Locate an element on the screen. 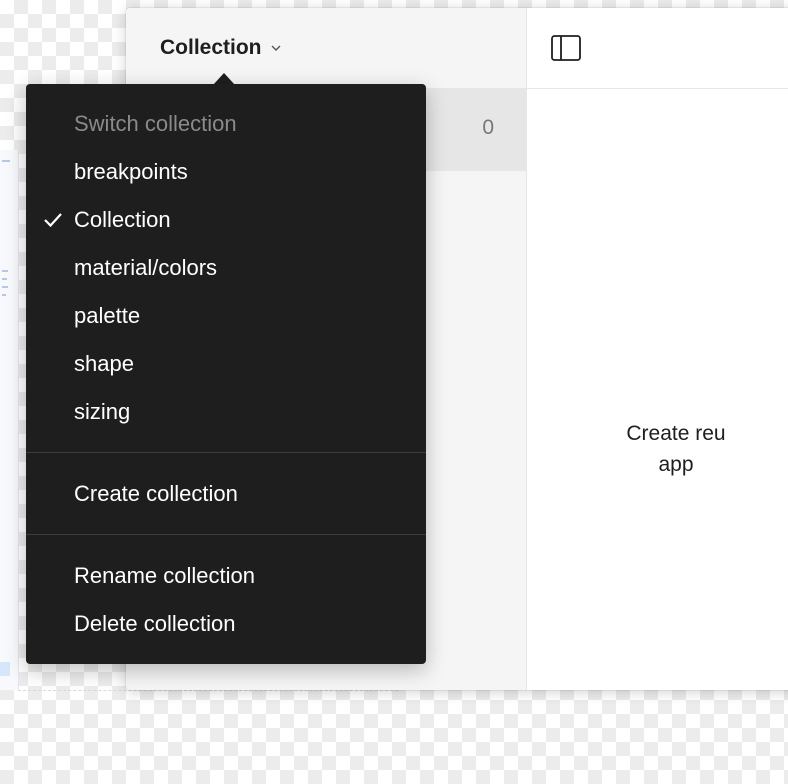  mode-count: 0 is located at coordinates (488, 127).